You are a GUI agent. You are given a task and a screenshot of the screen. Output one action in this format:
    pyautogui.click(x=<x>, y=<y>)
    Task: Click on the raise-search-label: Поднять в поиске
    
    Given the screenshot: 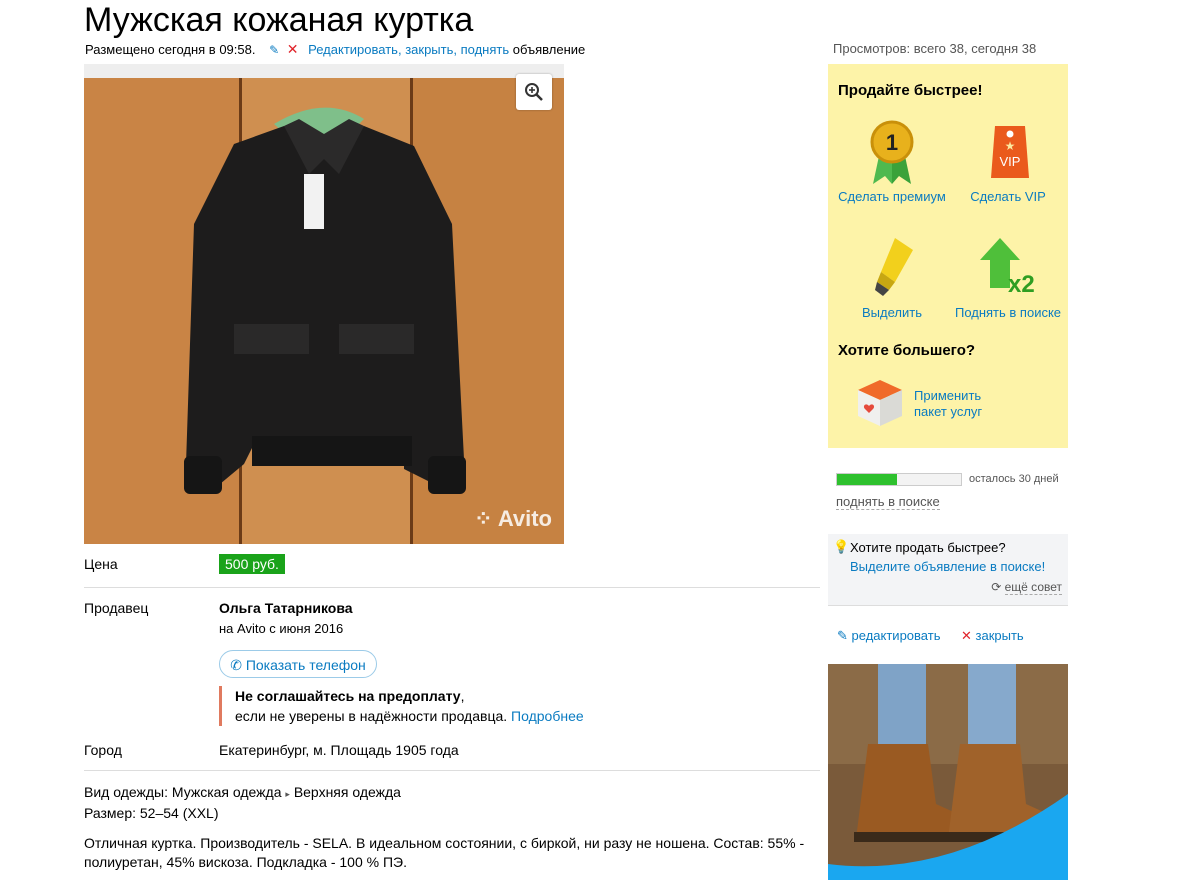 What is the action you would take?
    pyautogui.click(x=1008, y=312)
    